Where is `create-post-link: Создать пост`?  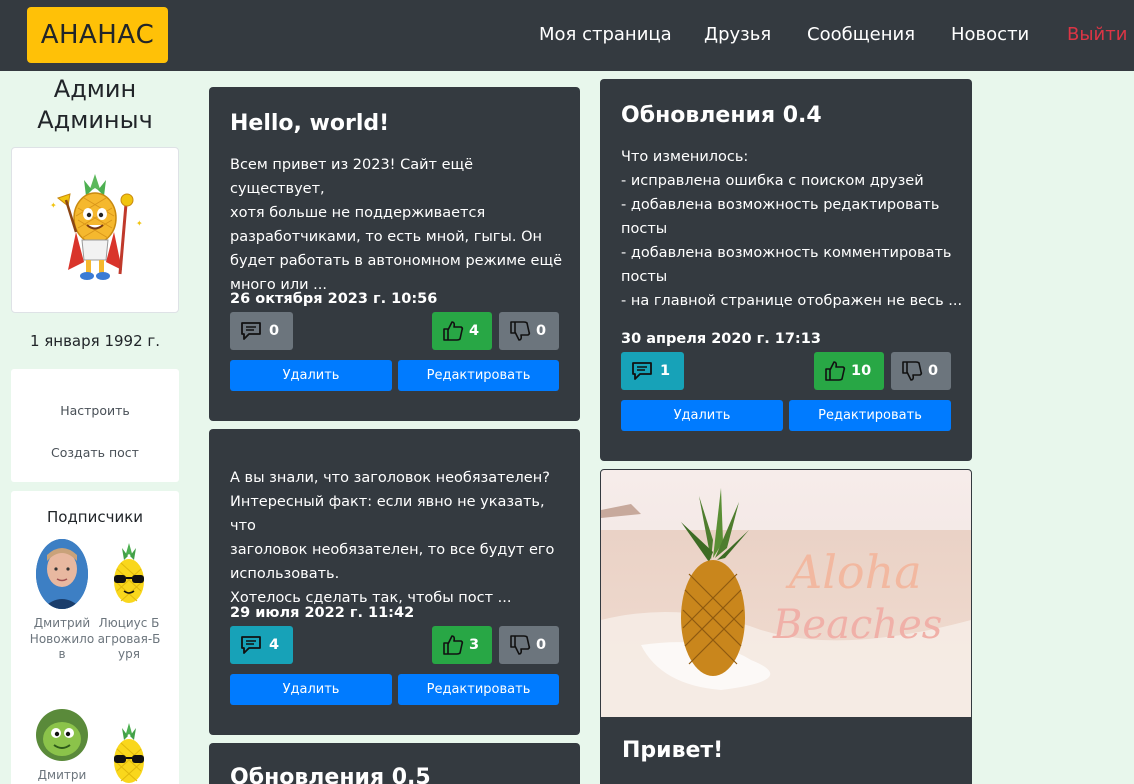 create-post-link: Создать пост is located at coordinates (95, 452).